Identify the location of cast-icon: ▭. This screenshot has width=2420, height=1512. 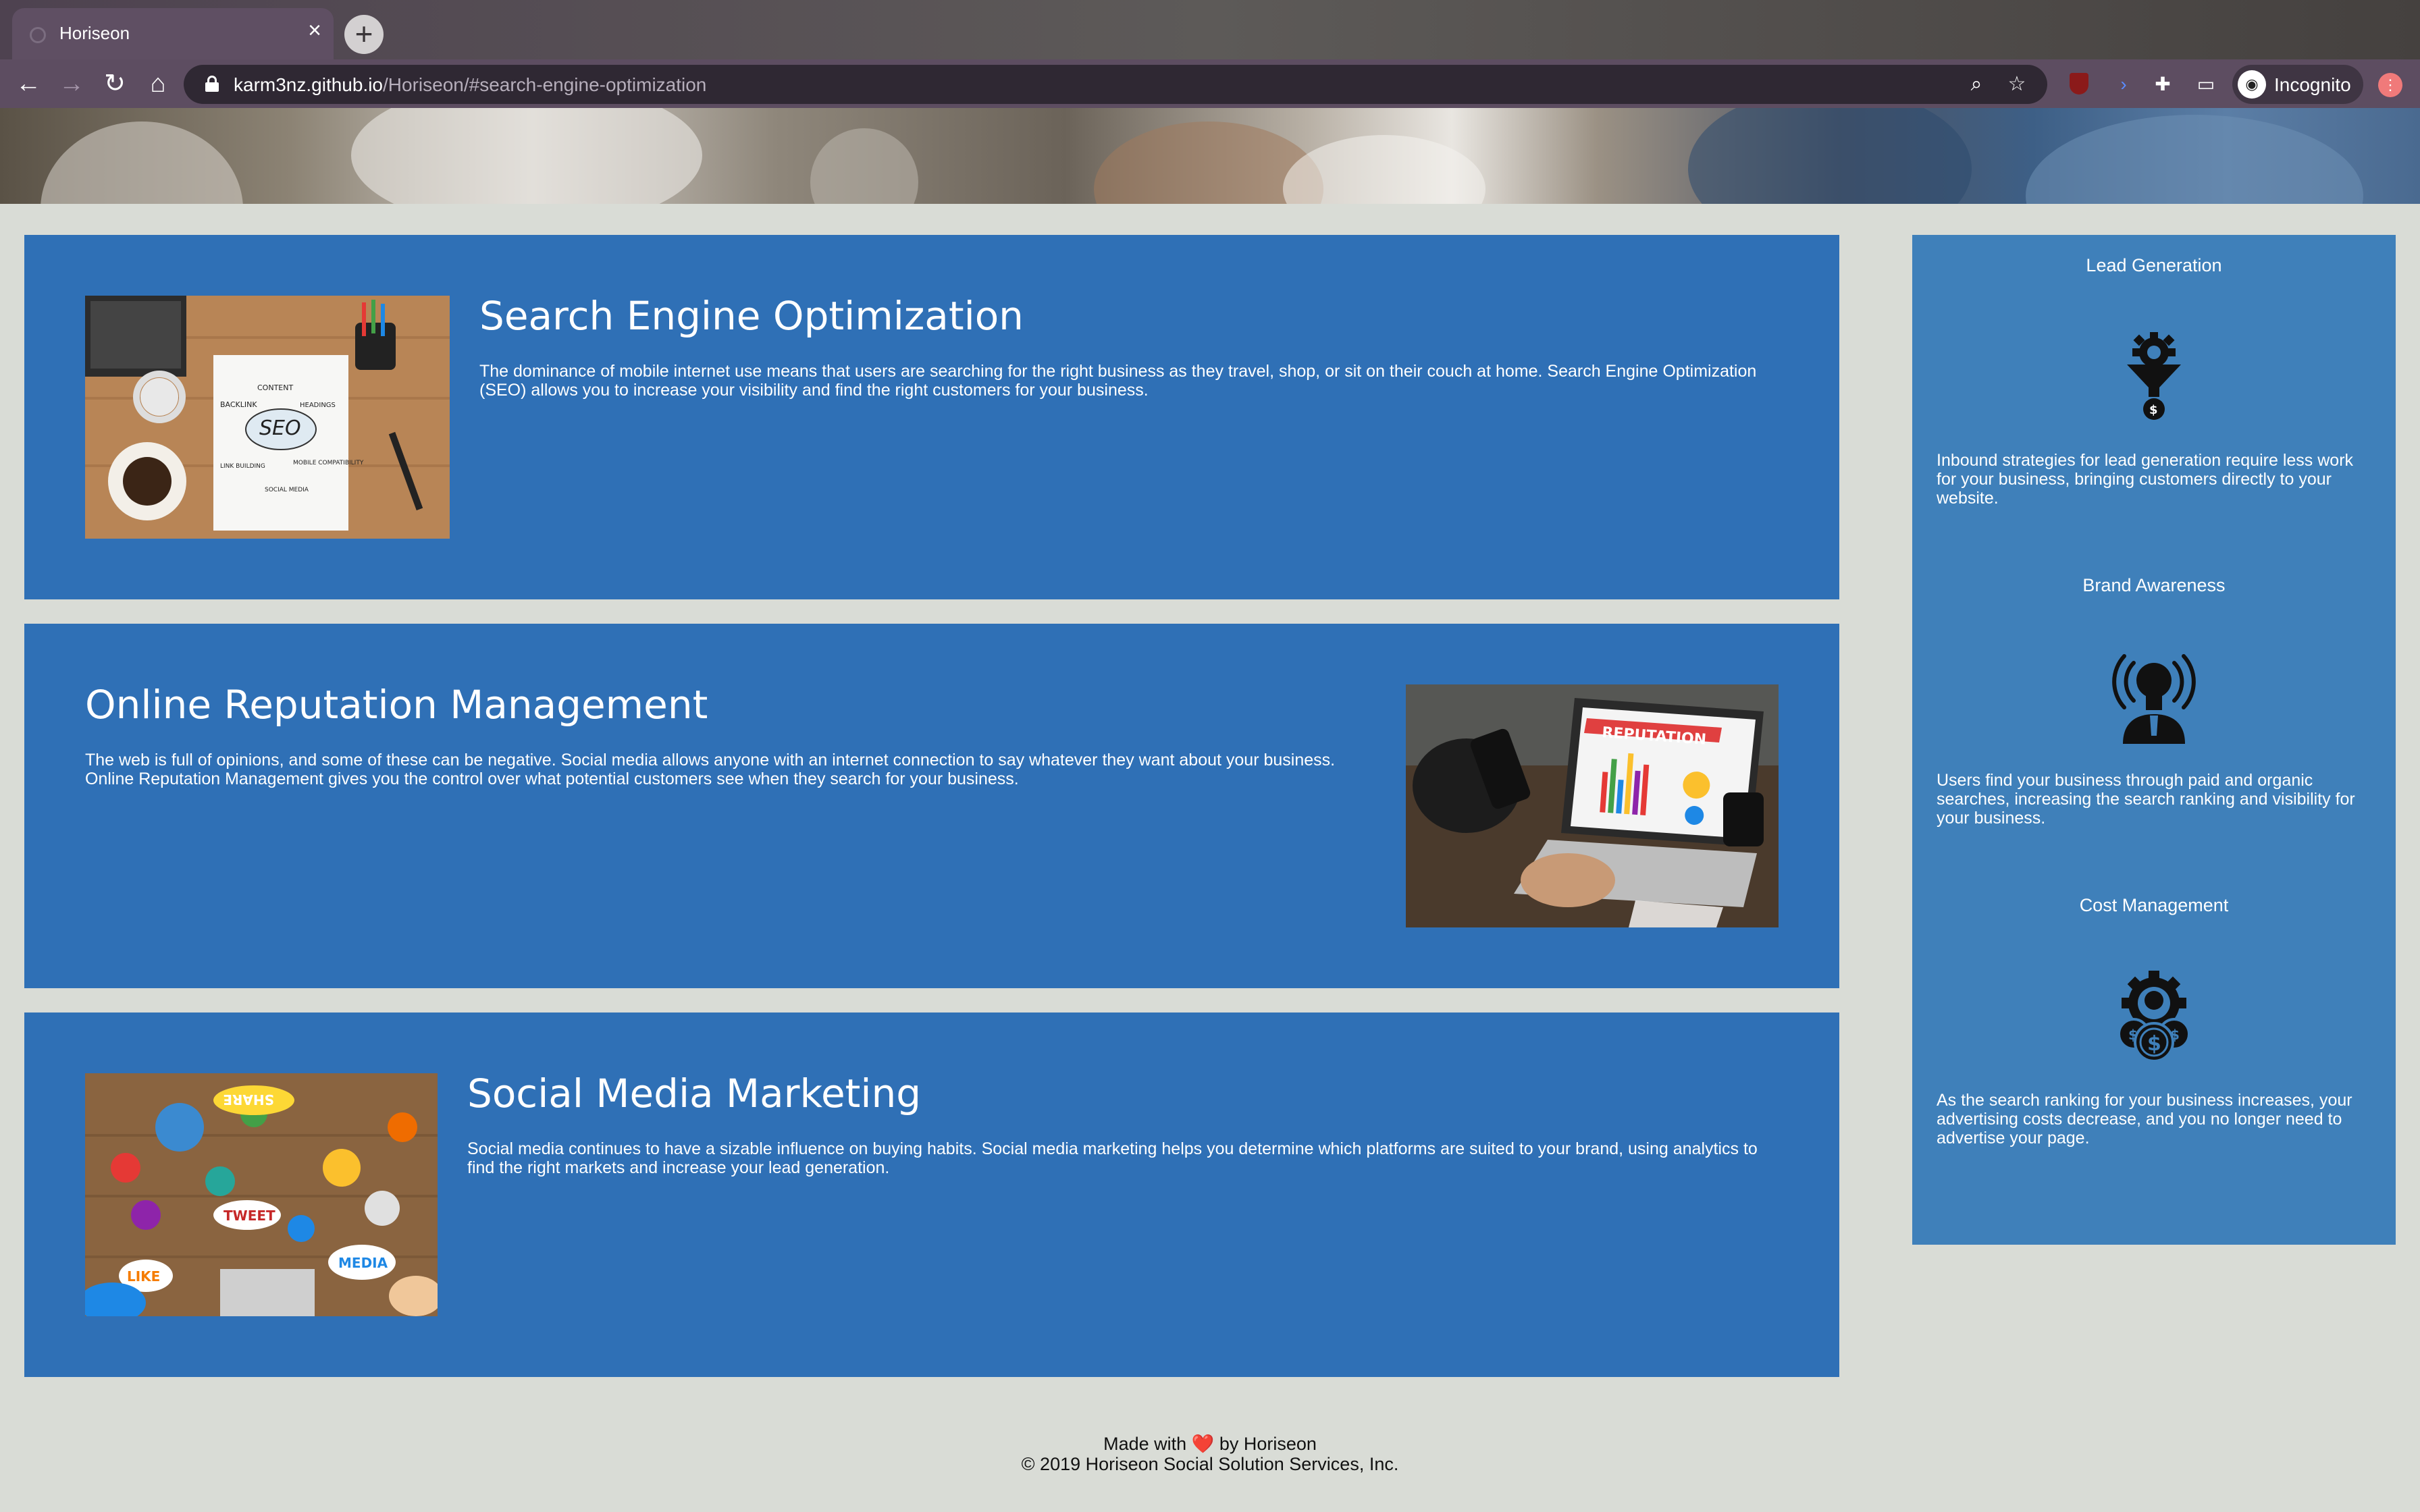
(2206, 84).